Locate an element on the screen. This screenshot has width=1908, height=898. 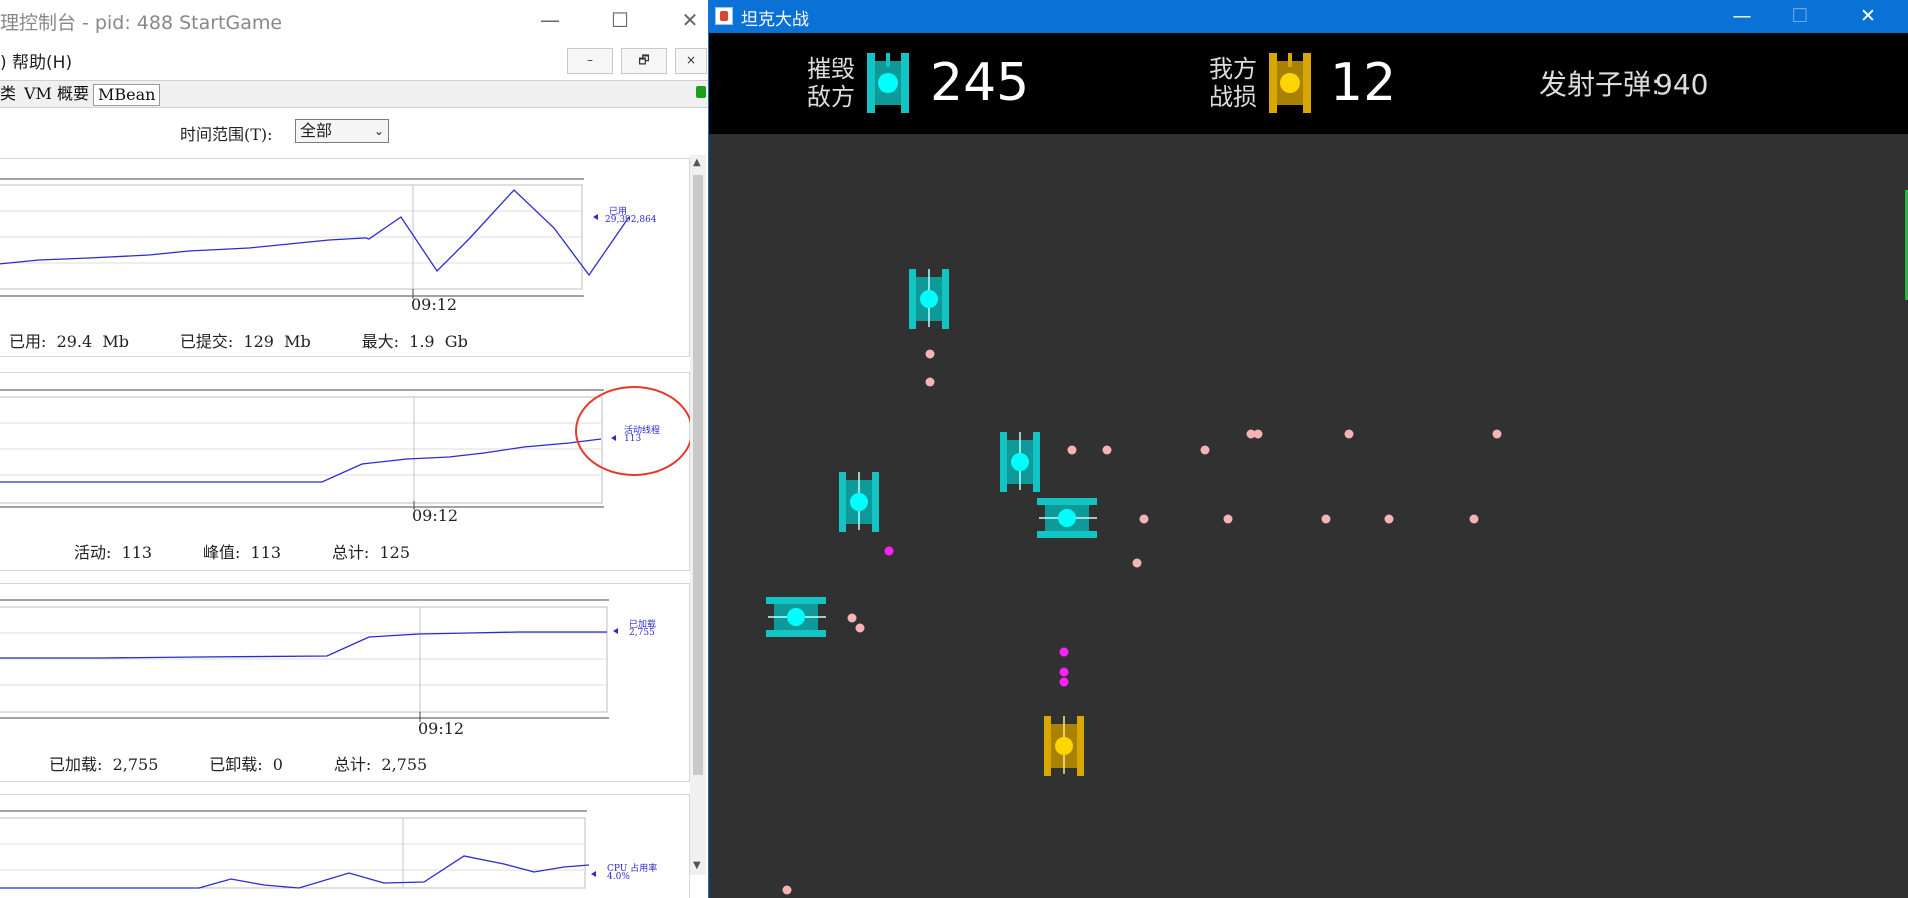
losses-label-line2: 战损 is located at coordinates (1233, 97).